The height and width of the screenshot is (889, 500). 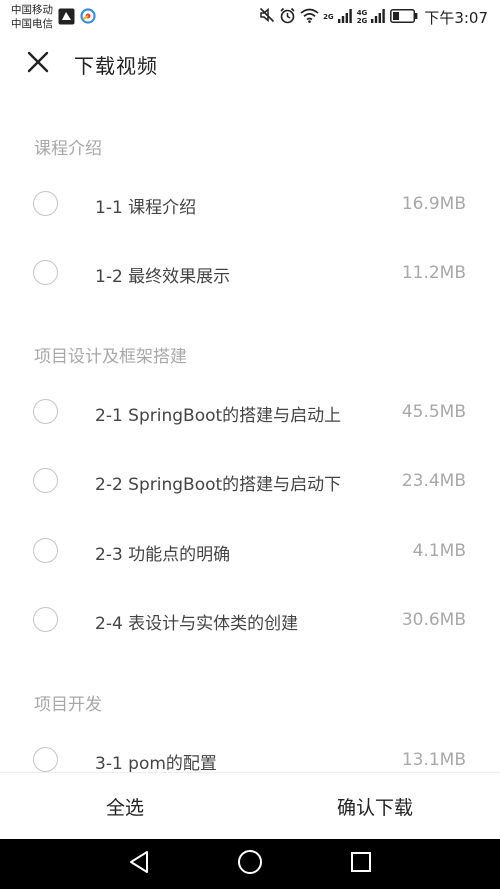 I want to click on network-type-2b: 2G, so click(x=362, y=21).